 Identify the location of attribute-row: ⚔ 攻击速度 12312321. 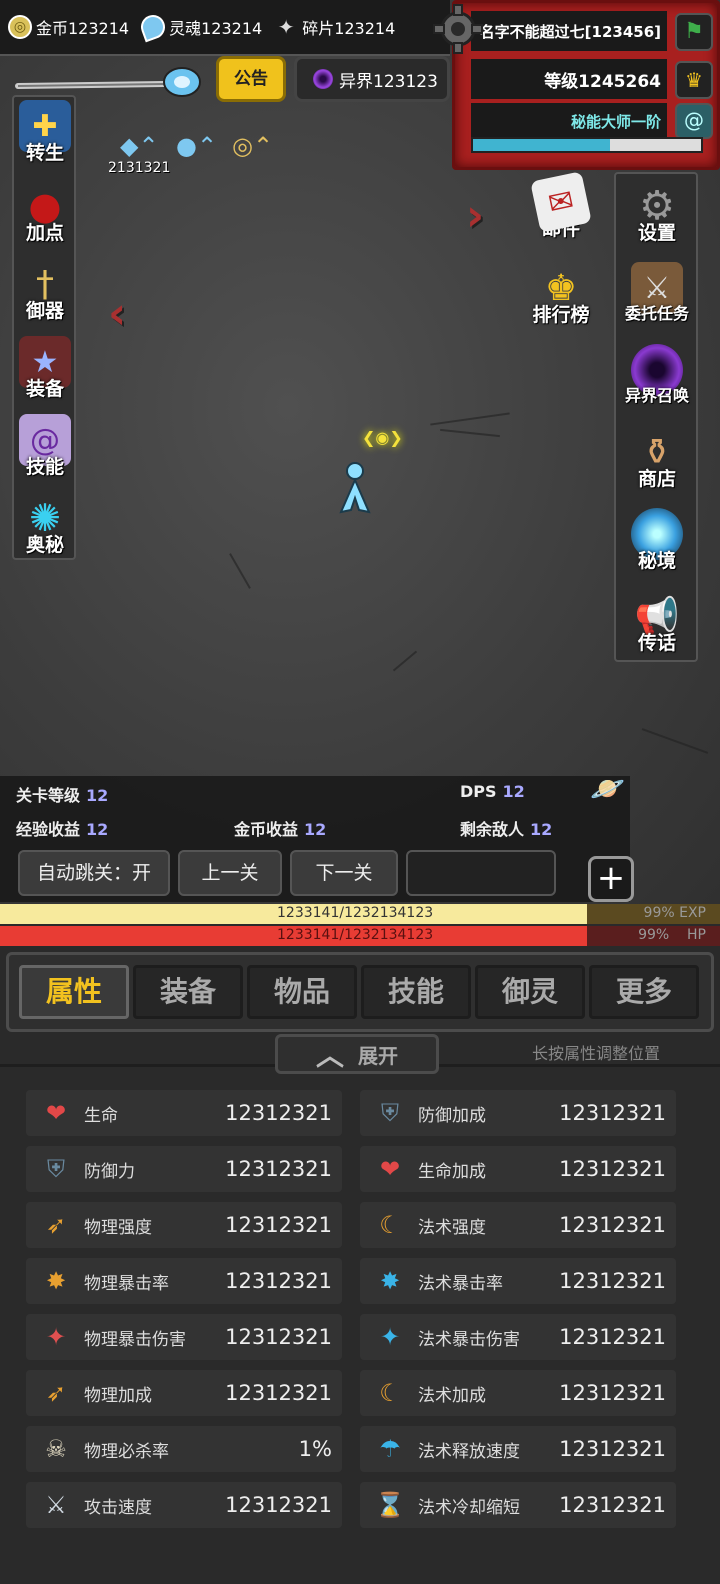
(184, 1505).